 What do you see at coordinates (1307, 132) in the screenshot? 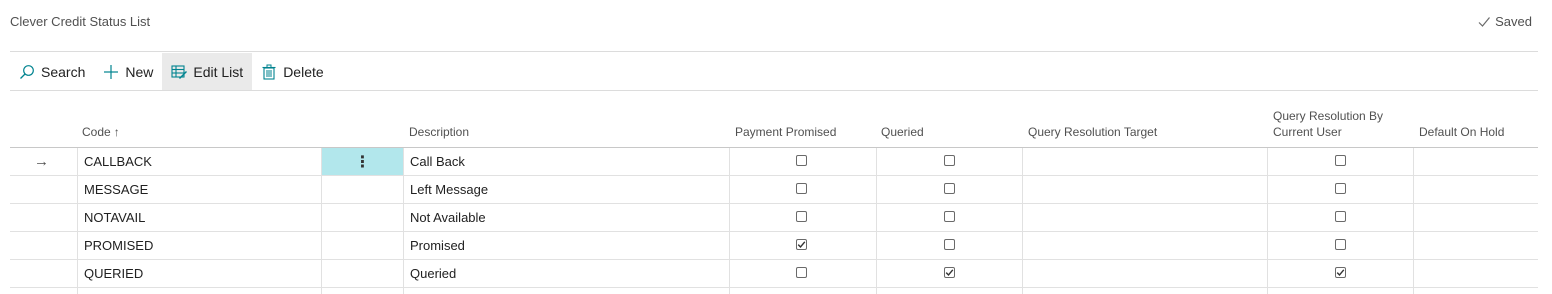
I see `column-header-qrbcu-line2: Current User` at bounding box center [1307, 132].